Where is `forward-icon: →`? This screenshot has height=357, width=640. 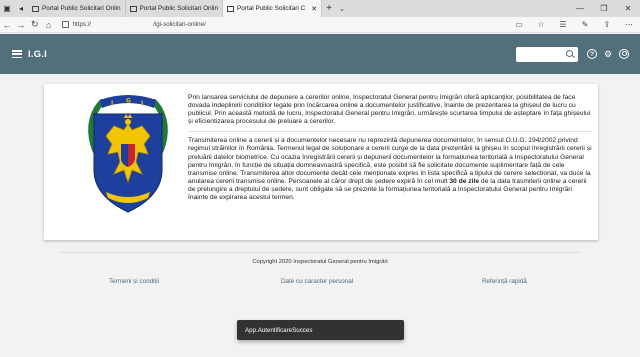
forward-icon: → is located at coordinates (21, 25).